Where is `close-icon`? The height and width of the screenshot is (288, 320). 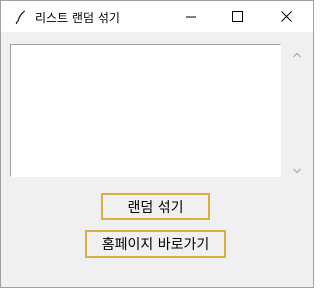 close-icon is located at coordinates (286, 16).